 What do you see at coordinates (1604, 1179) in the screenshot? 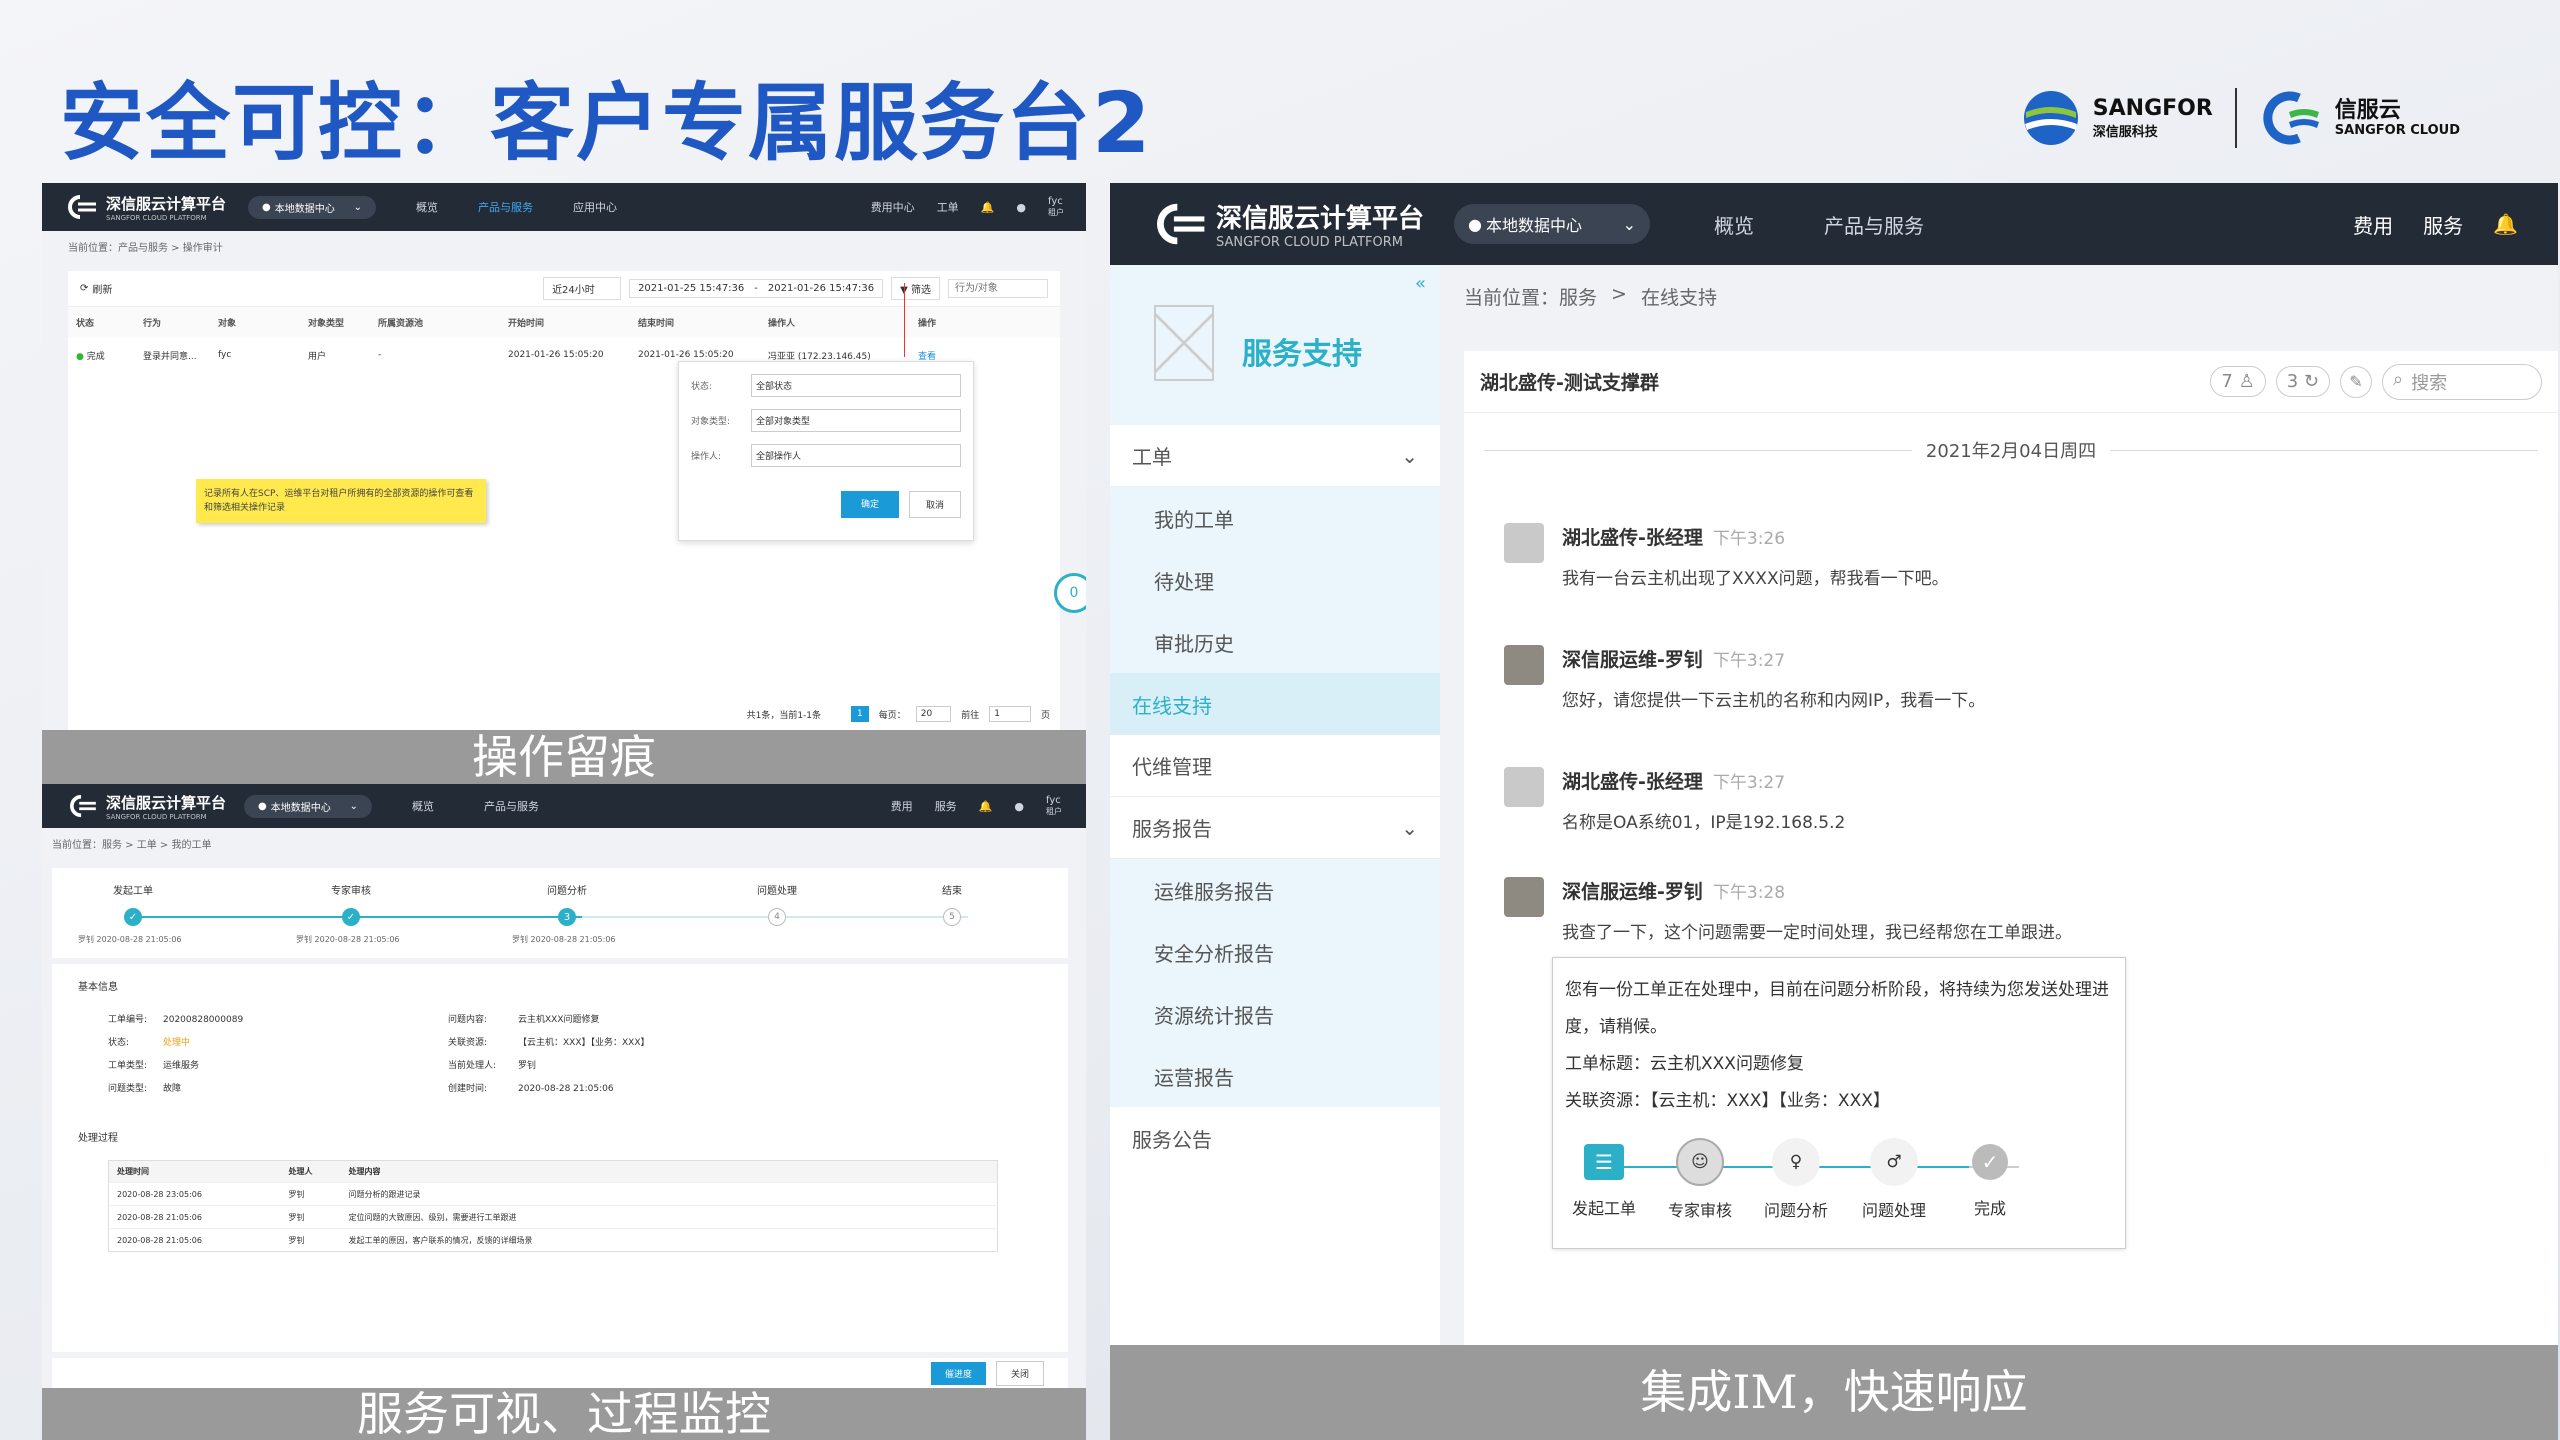
I see `card-step-1: ☰ 发起工单` at bounding box center [1604, 1179].